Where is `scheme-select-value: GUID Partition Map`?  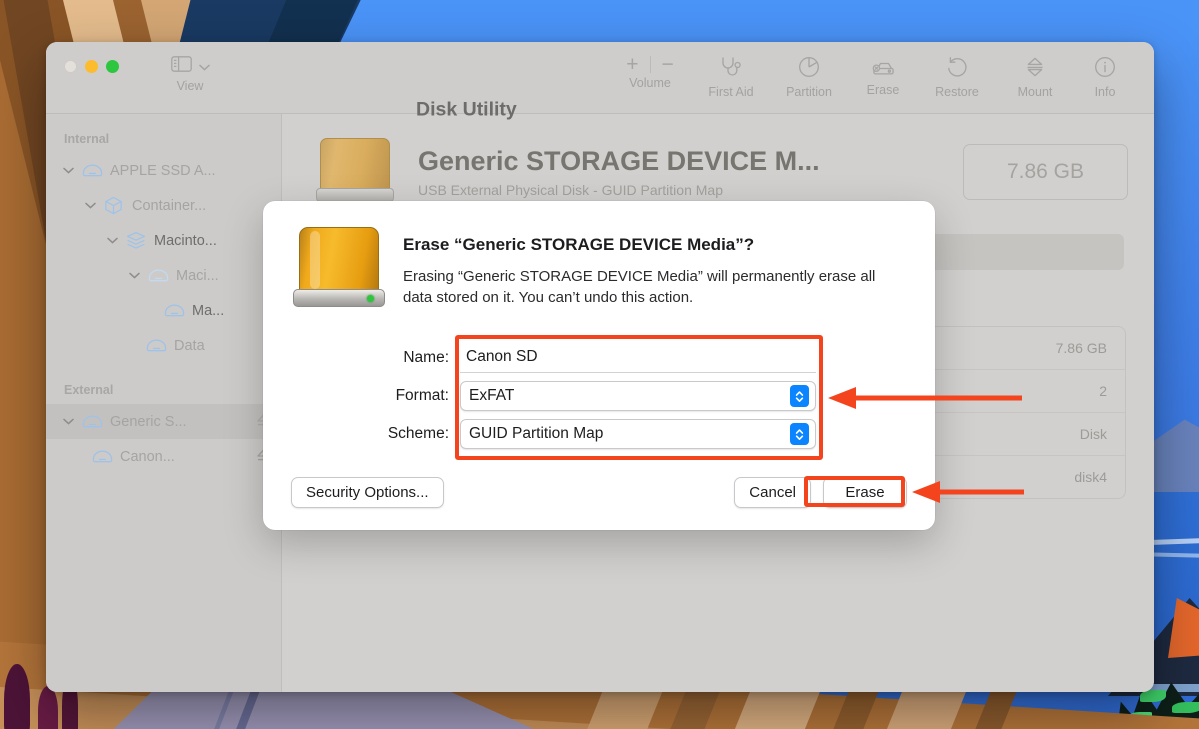 scheme-select-value: GUID Partition Map is located at coordinates (536, 433).